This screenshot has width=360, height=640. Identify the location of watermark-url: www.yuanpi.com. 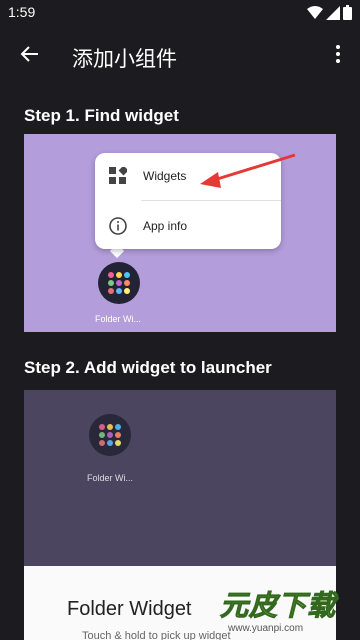
(266, 628).